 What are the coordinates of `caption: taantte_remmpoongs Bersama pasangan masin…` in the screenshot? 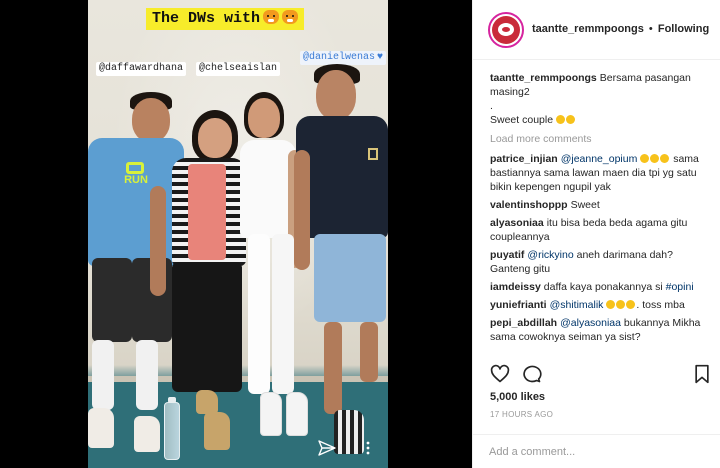 It's located at (601, 99).